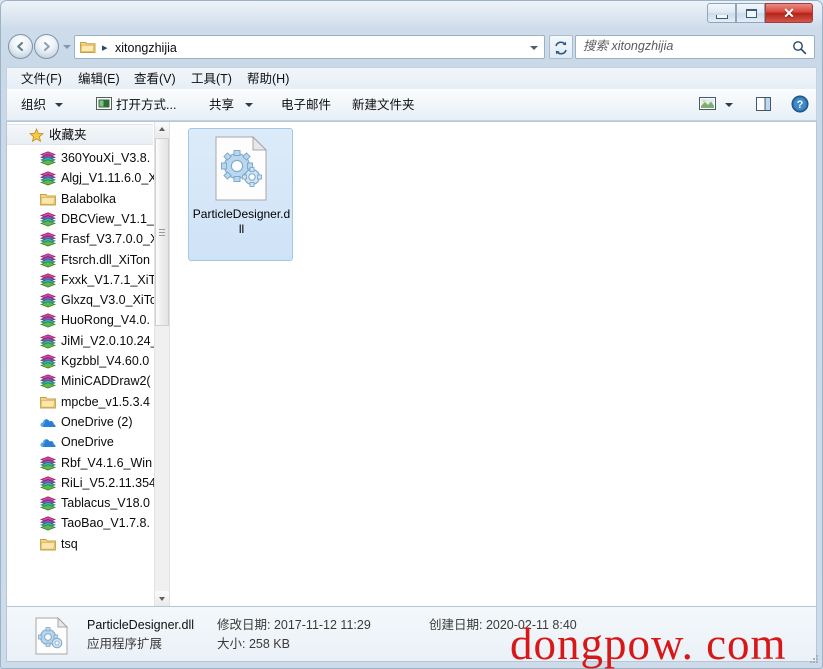  What do you see at coordinates (221, 105) in the screenshot?
I see `share-button: 共享` at bounding box center [221, 105].